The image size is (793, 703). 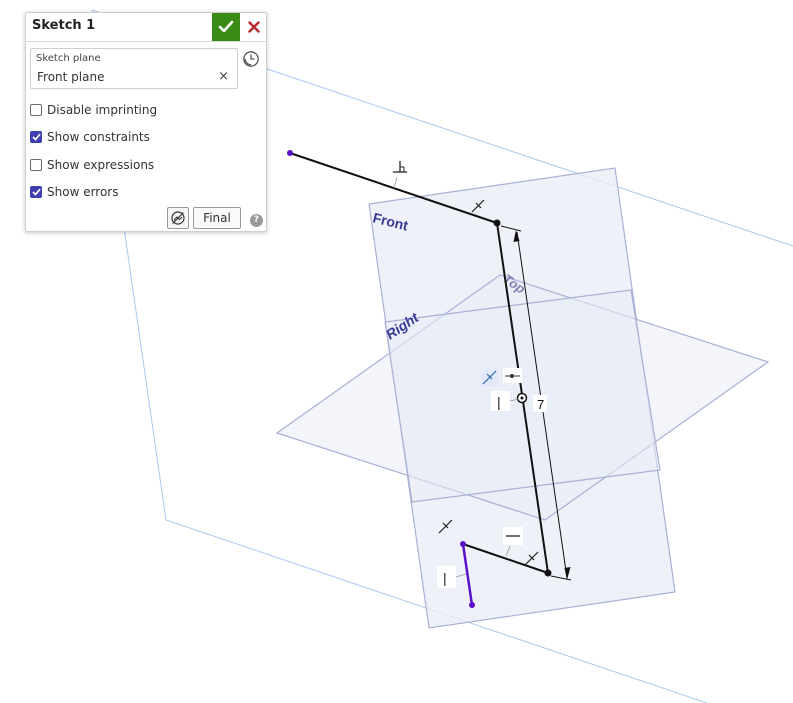 What do you see at coordinates (513, 536) in the screenshot?
I see `horizontal-constraint-icon` at bounding box center [513, 536].